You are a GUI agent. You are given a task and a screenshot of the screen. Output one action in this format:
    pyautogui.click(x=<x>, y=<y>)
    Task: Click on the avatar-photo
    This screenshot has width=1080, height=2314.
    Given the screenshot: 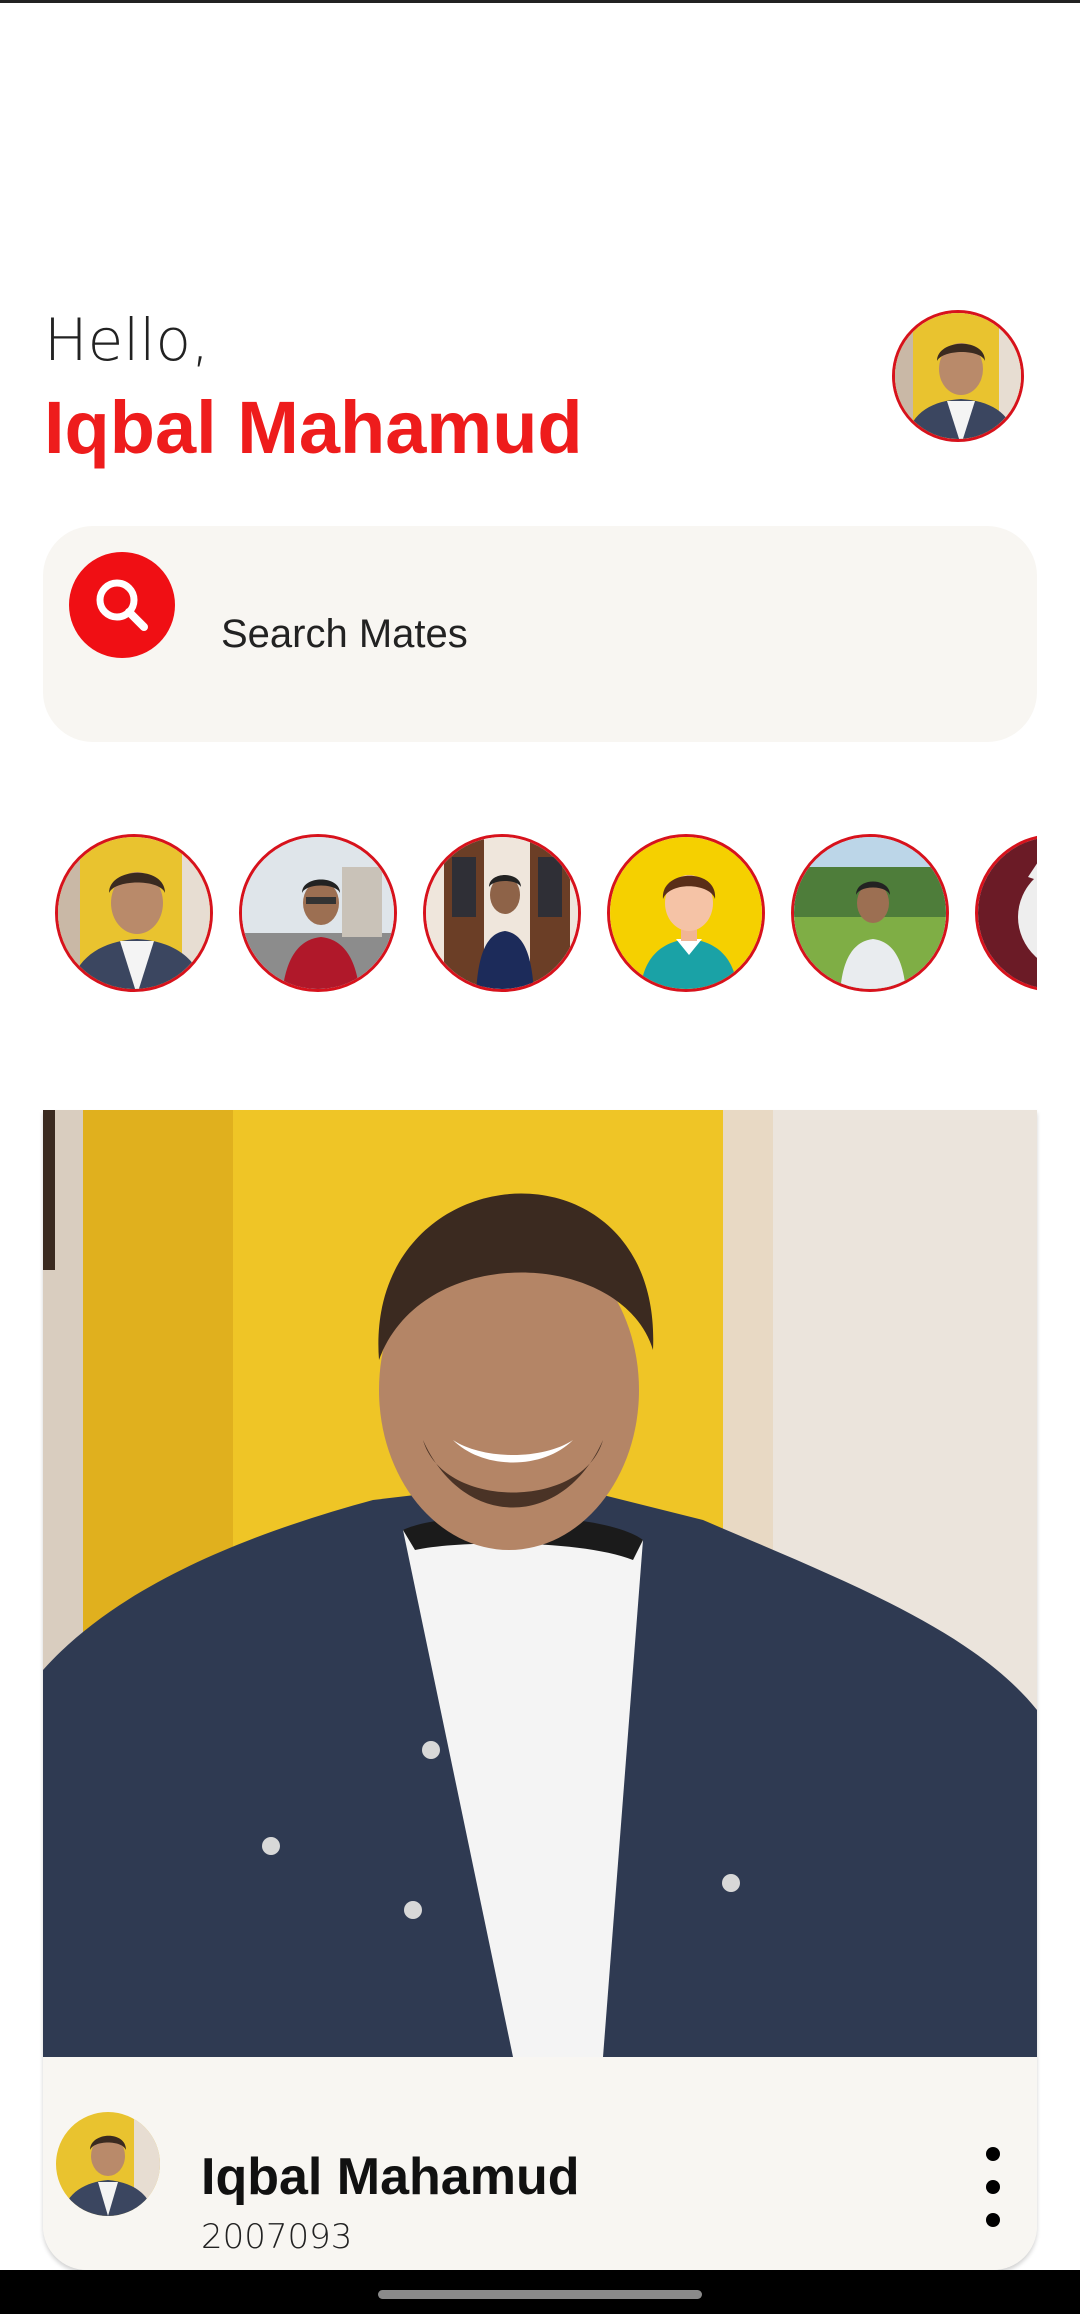 What is the action you would take?
    pyautogui.click(x=958, y=376)
    